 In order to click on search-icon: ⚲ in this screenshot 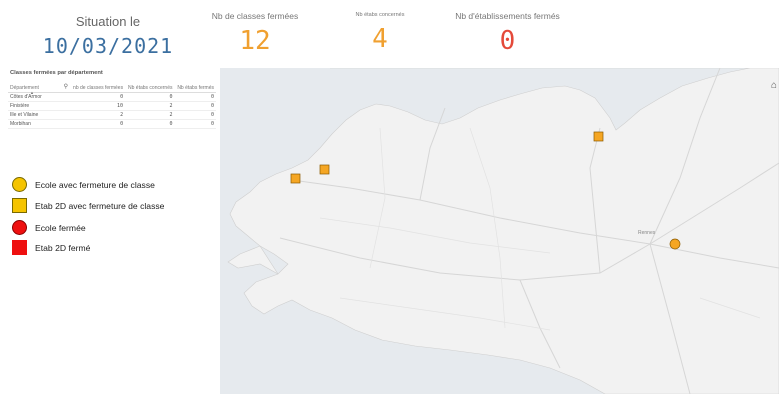, I will do `click(66, 87)`.